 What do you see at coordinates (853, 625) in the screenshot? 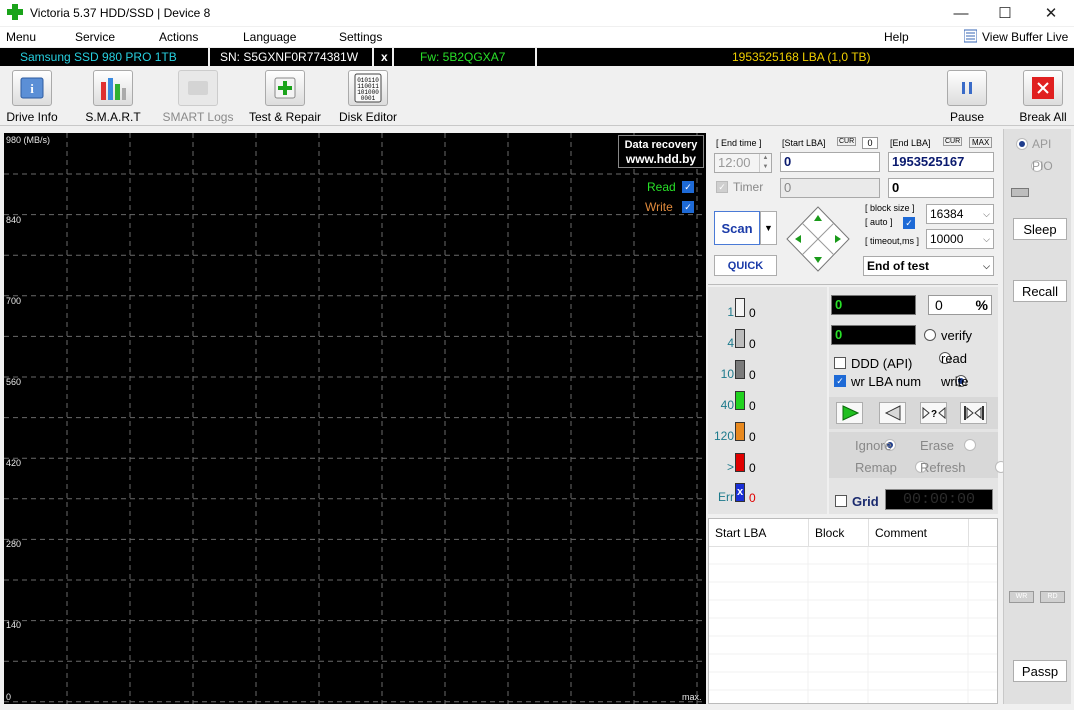
I see `log-table-rows` at bounding box center [853, 625].